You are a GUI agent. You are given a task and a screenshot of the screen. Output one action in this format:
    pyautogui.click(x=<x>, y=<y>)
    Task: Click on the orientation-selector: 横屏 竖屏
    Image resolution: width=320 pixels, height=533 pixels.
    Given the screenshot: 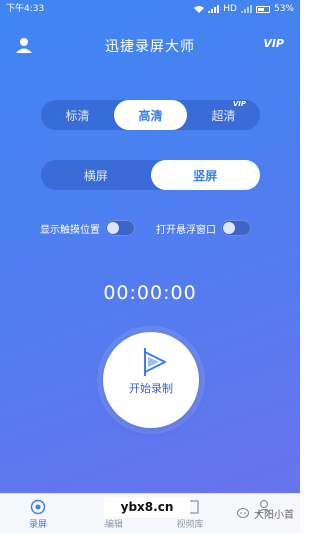 What is the action you would take?
    pyautogui.click(x=150, y=175)
    